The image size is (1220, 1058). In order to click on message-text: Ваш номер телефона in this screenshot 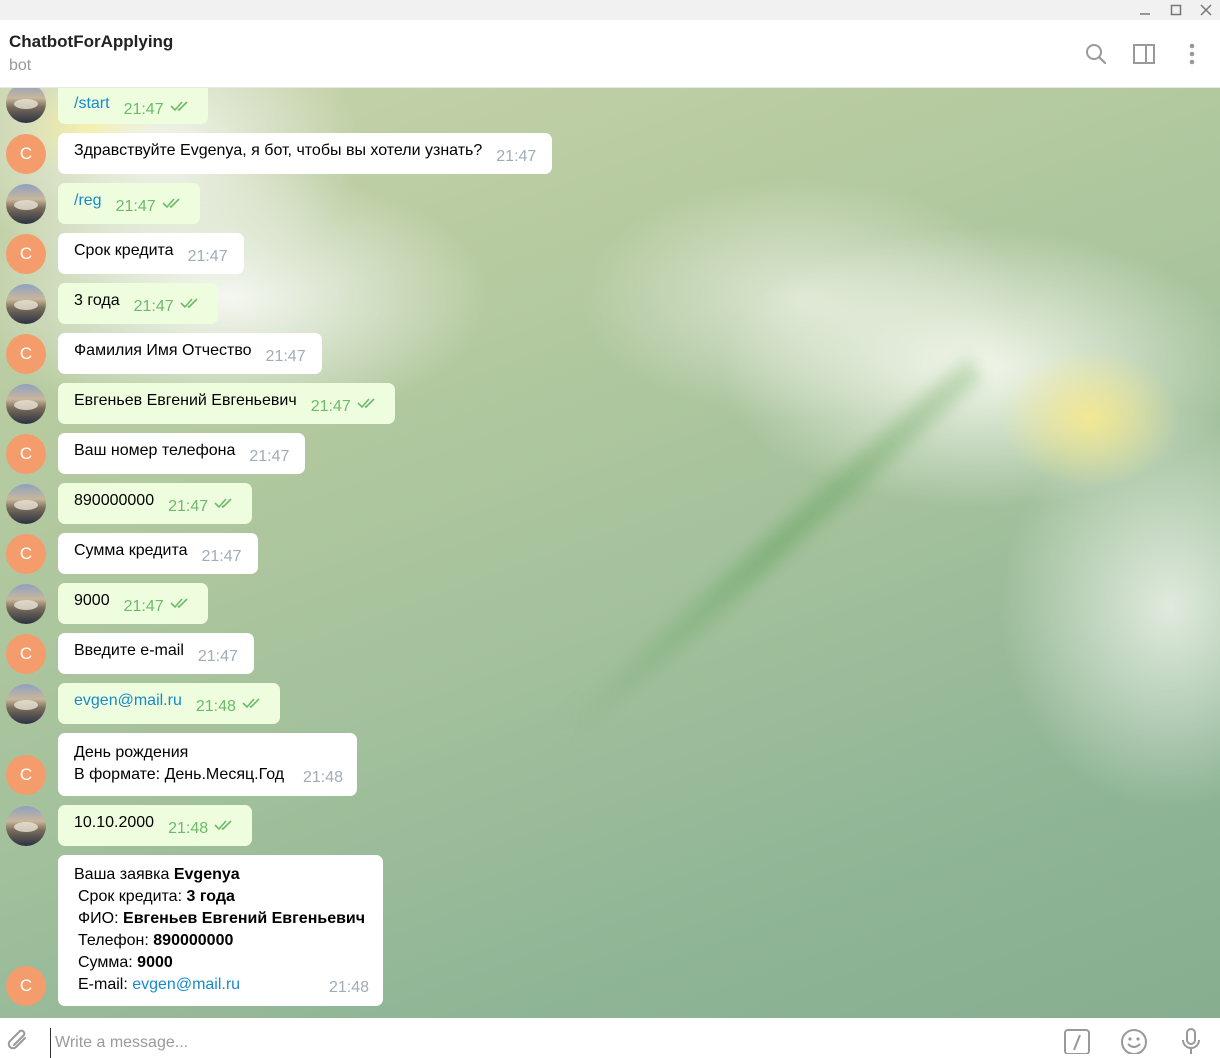, I will do `click(155, 450)`.